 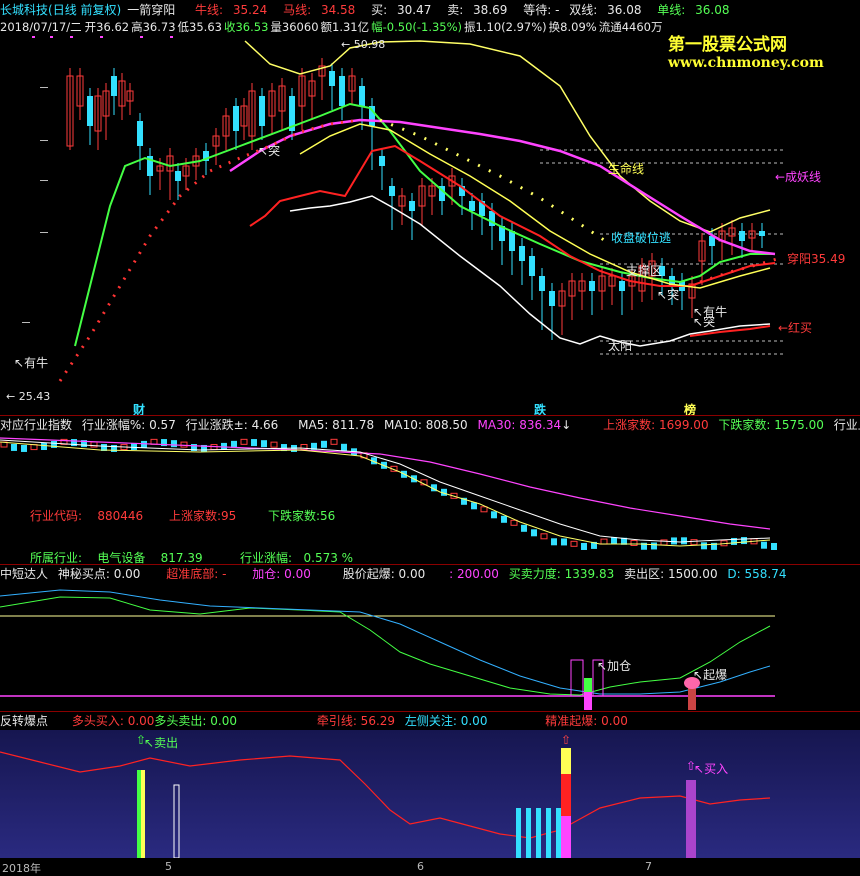 What do you see at coordinates (505, 27) in the screenshot?
I see `quote-amplitude: 振1.10(2.97%)` at bounding box center [505, 27].